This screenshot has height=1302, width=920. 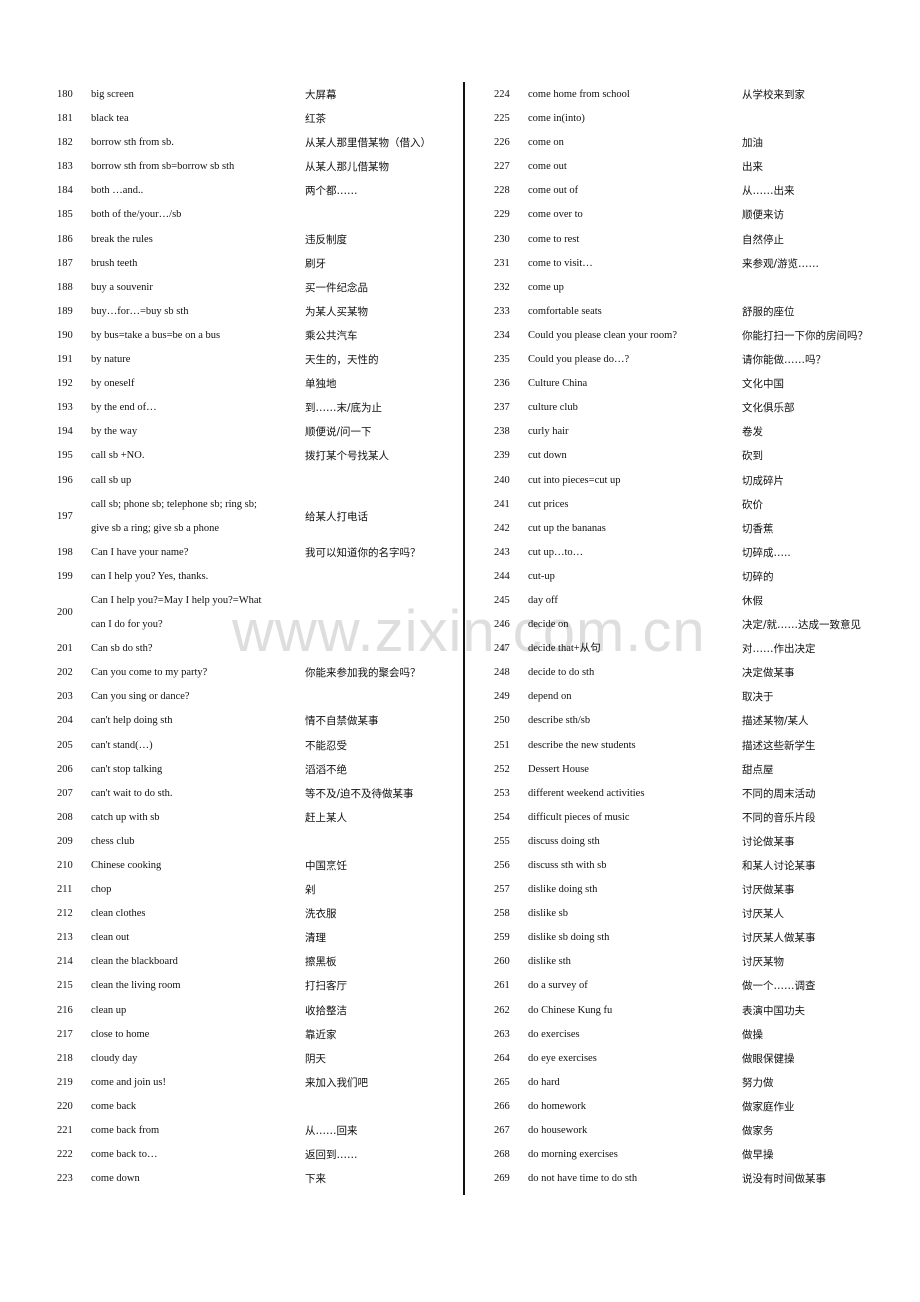 What do you see at coordinates (326, 866) in the screenshot?
I see `chinese-meaning: 中国烹饪` at bounding box center [326, 866].